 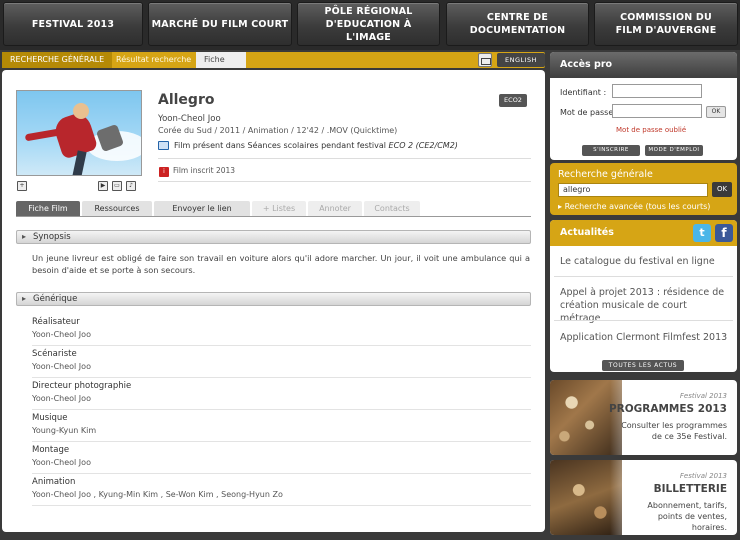 What do you see at coordinates (485, 60) in the screenshot?
I see `print-icon` at bounding box center [485, 60].